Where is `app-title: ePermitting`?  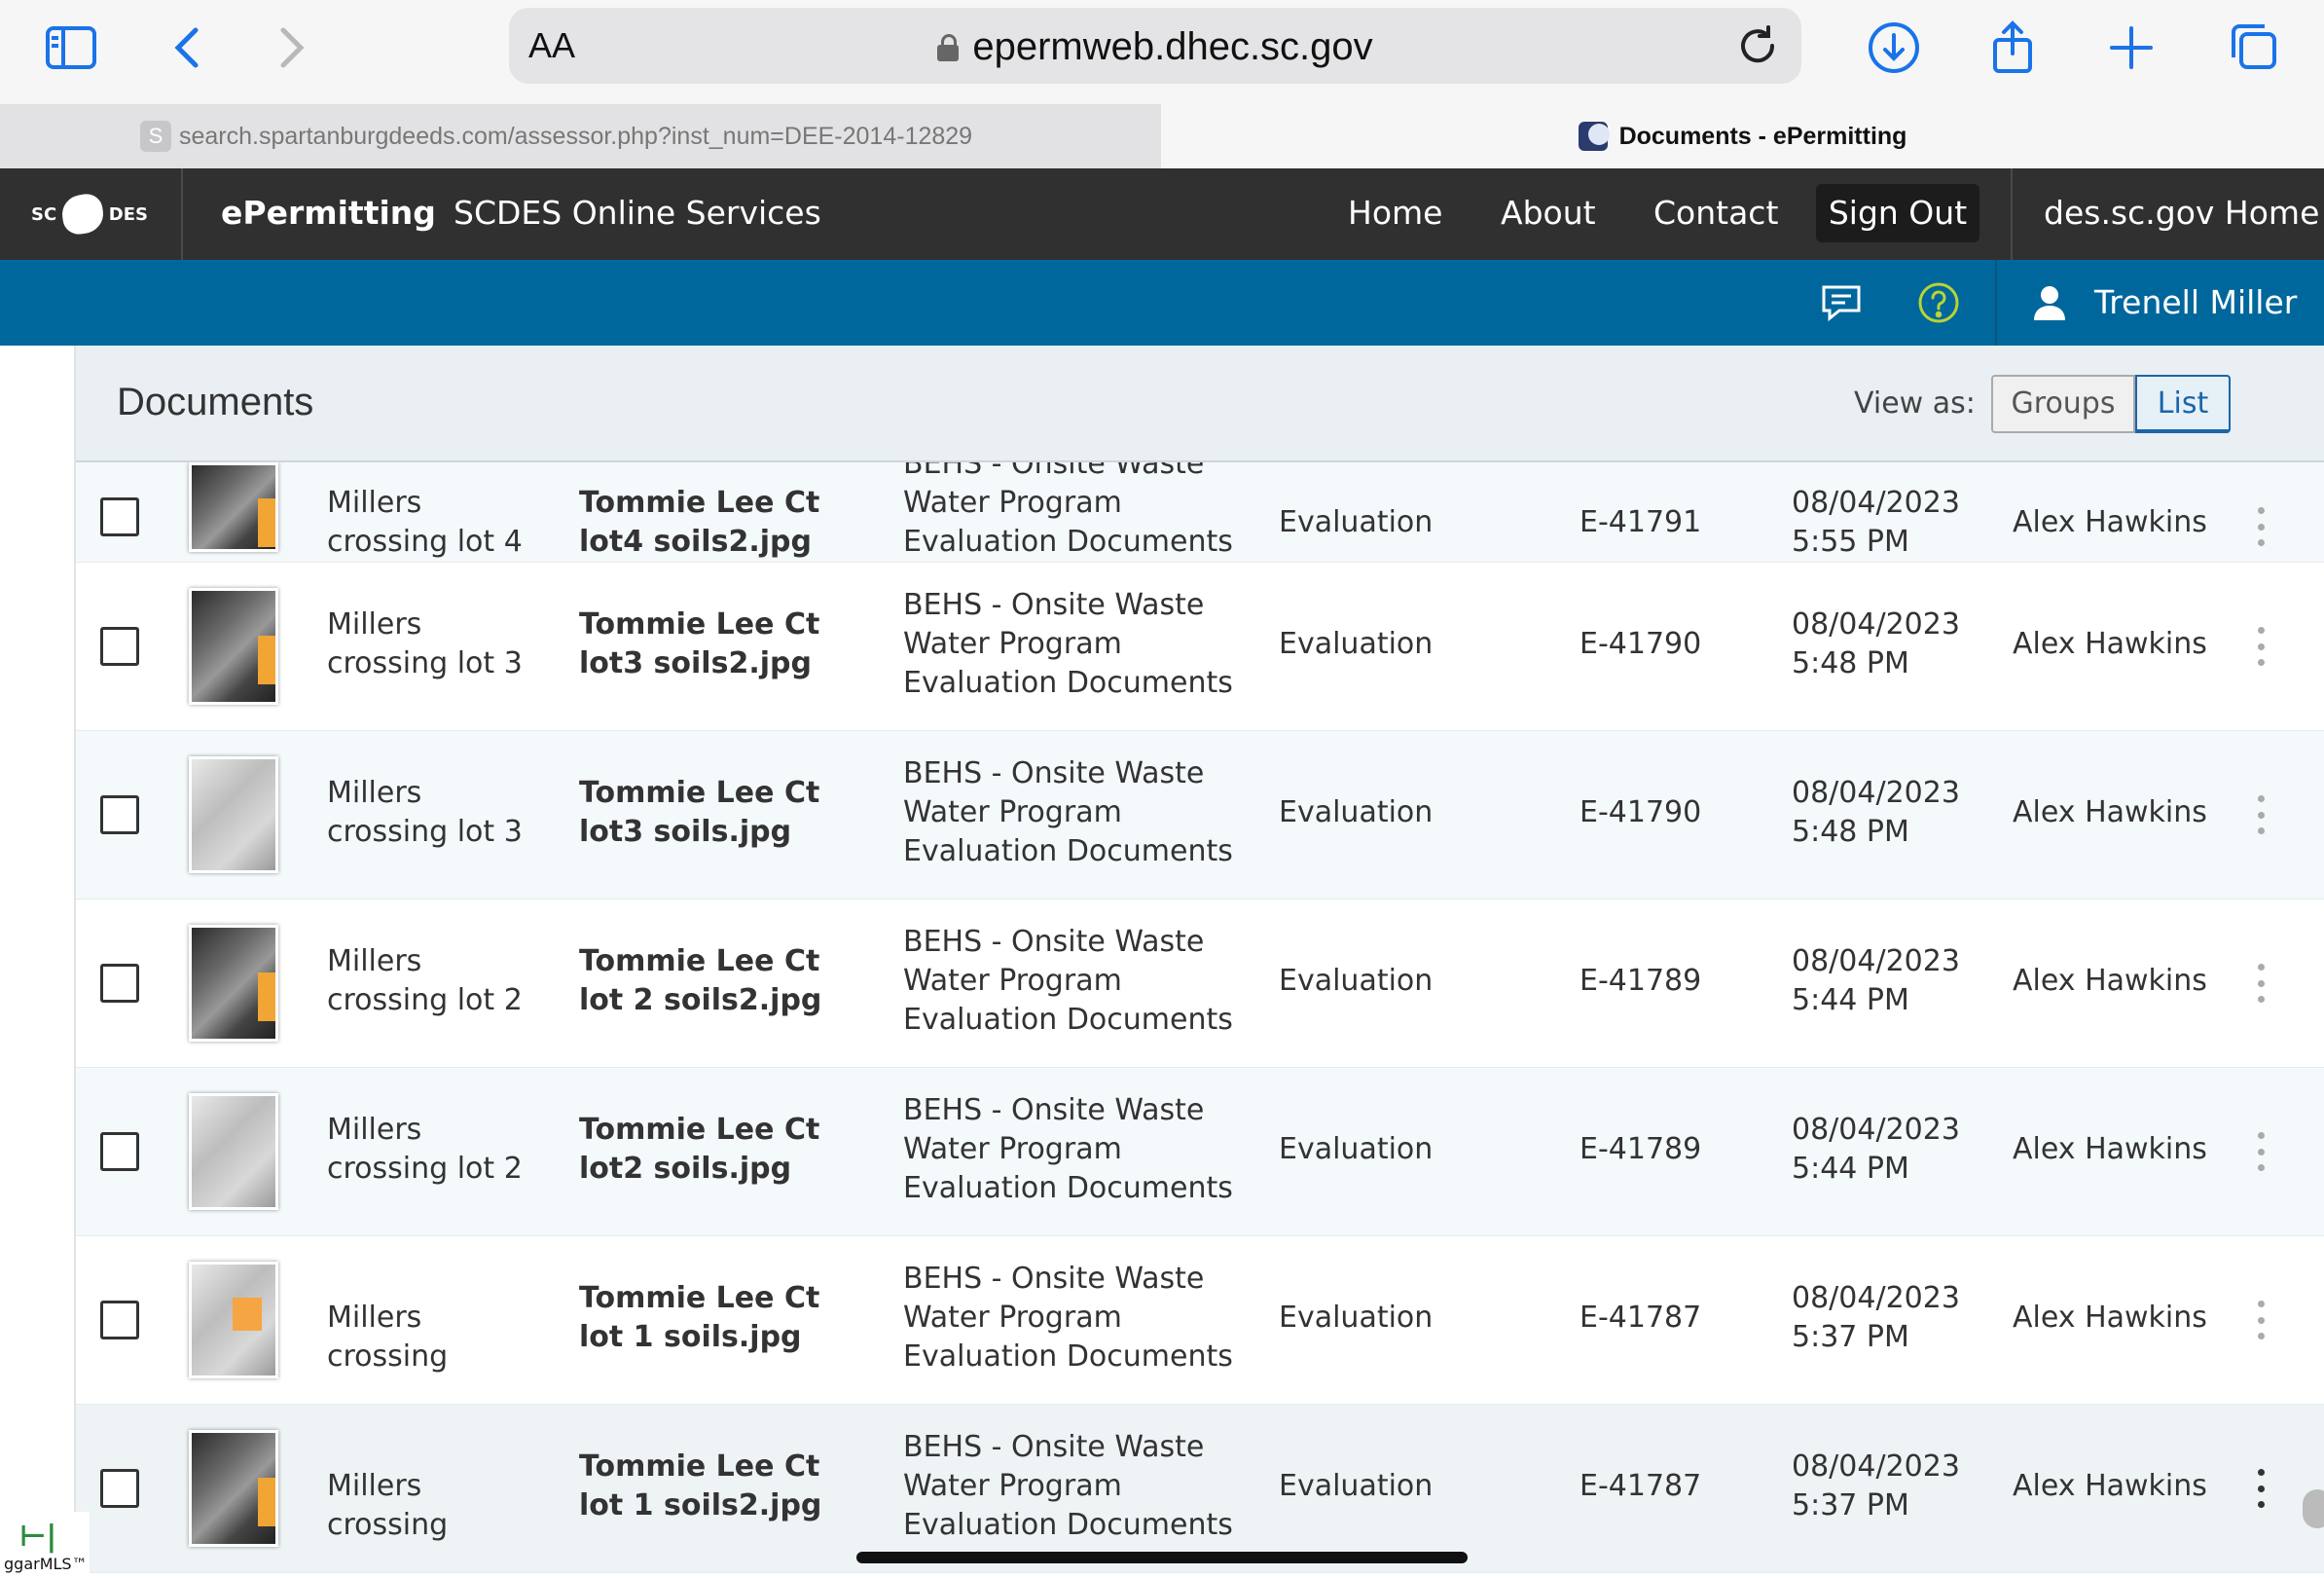
app-title: ePermitting is located at coordinates (328, 213).